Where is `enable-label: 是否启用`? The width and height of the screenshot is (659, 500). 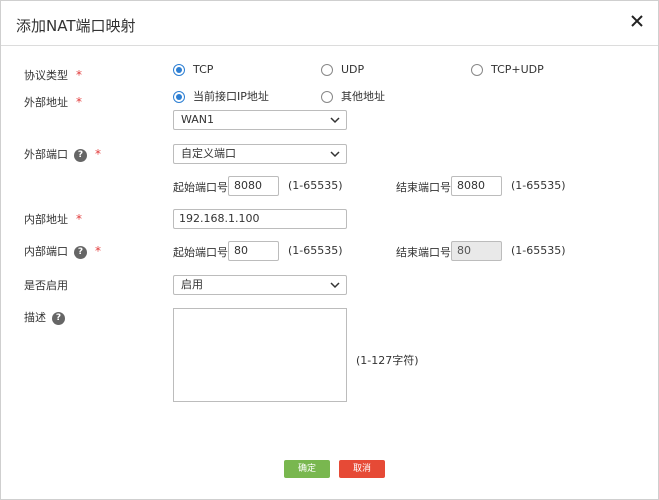 enable-label: 是否启用 is located at coordinates (46, 285).